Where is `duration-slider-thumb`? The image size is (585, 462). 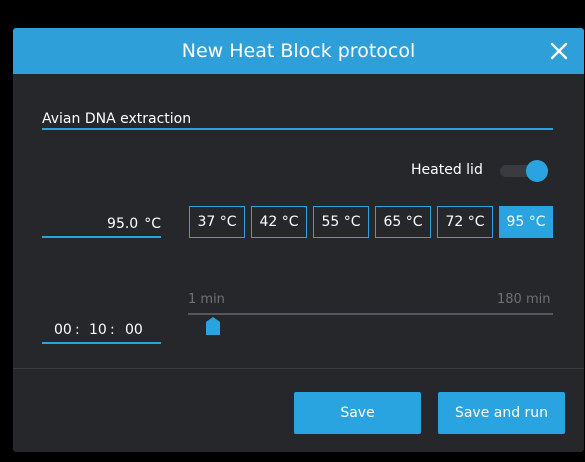
duration-slider-thumb is located at coordinates (213, 326).